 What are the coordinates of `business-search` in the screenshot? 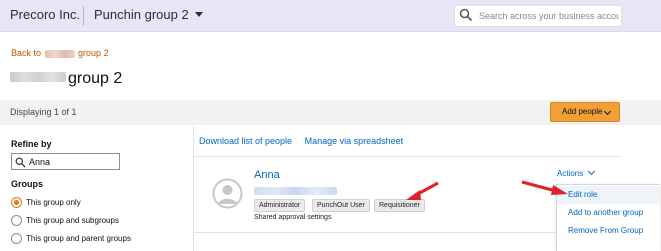 It's located at (538, 16).